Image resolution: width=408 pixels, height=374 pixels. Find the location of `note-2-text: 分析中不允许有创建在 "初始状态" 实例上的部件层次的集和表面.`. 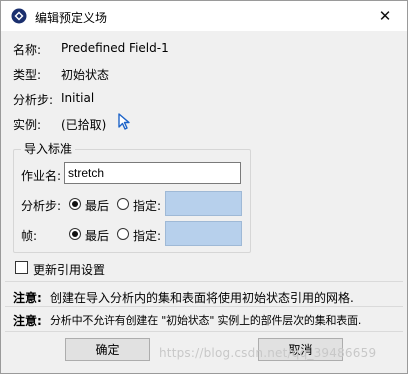

note-2-text: 分析中不允许有创建在 "初始状态" 实例上的部件层次的集和表面. is located at coordinates (206, 320).